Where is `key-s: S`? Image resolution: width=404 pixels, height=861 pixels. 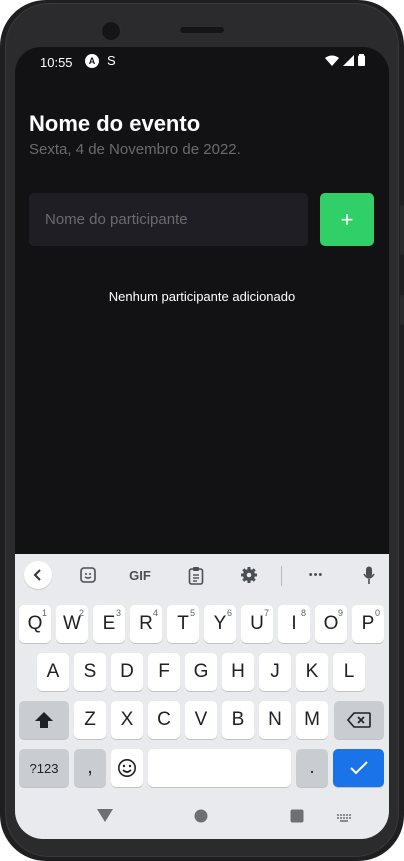
key-s: S is located at coordinates (90, 672).